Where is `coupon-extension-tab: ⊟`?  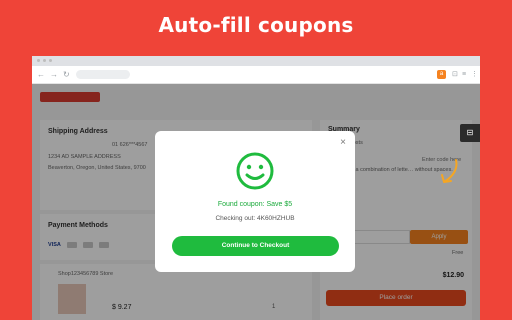
coupon-extension-tab: ⊟ is located at coordinates (470, 133).